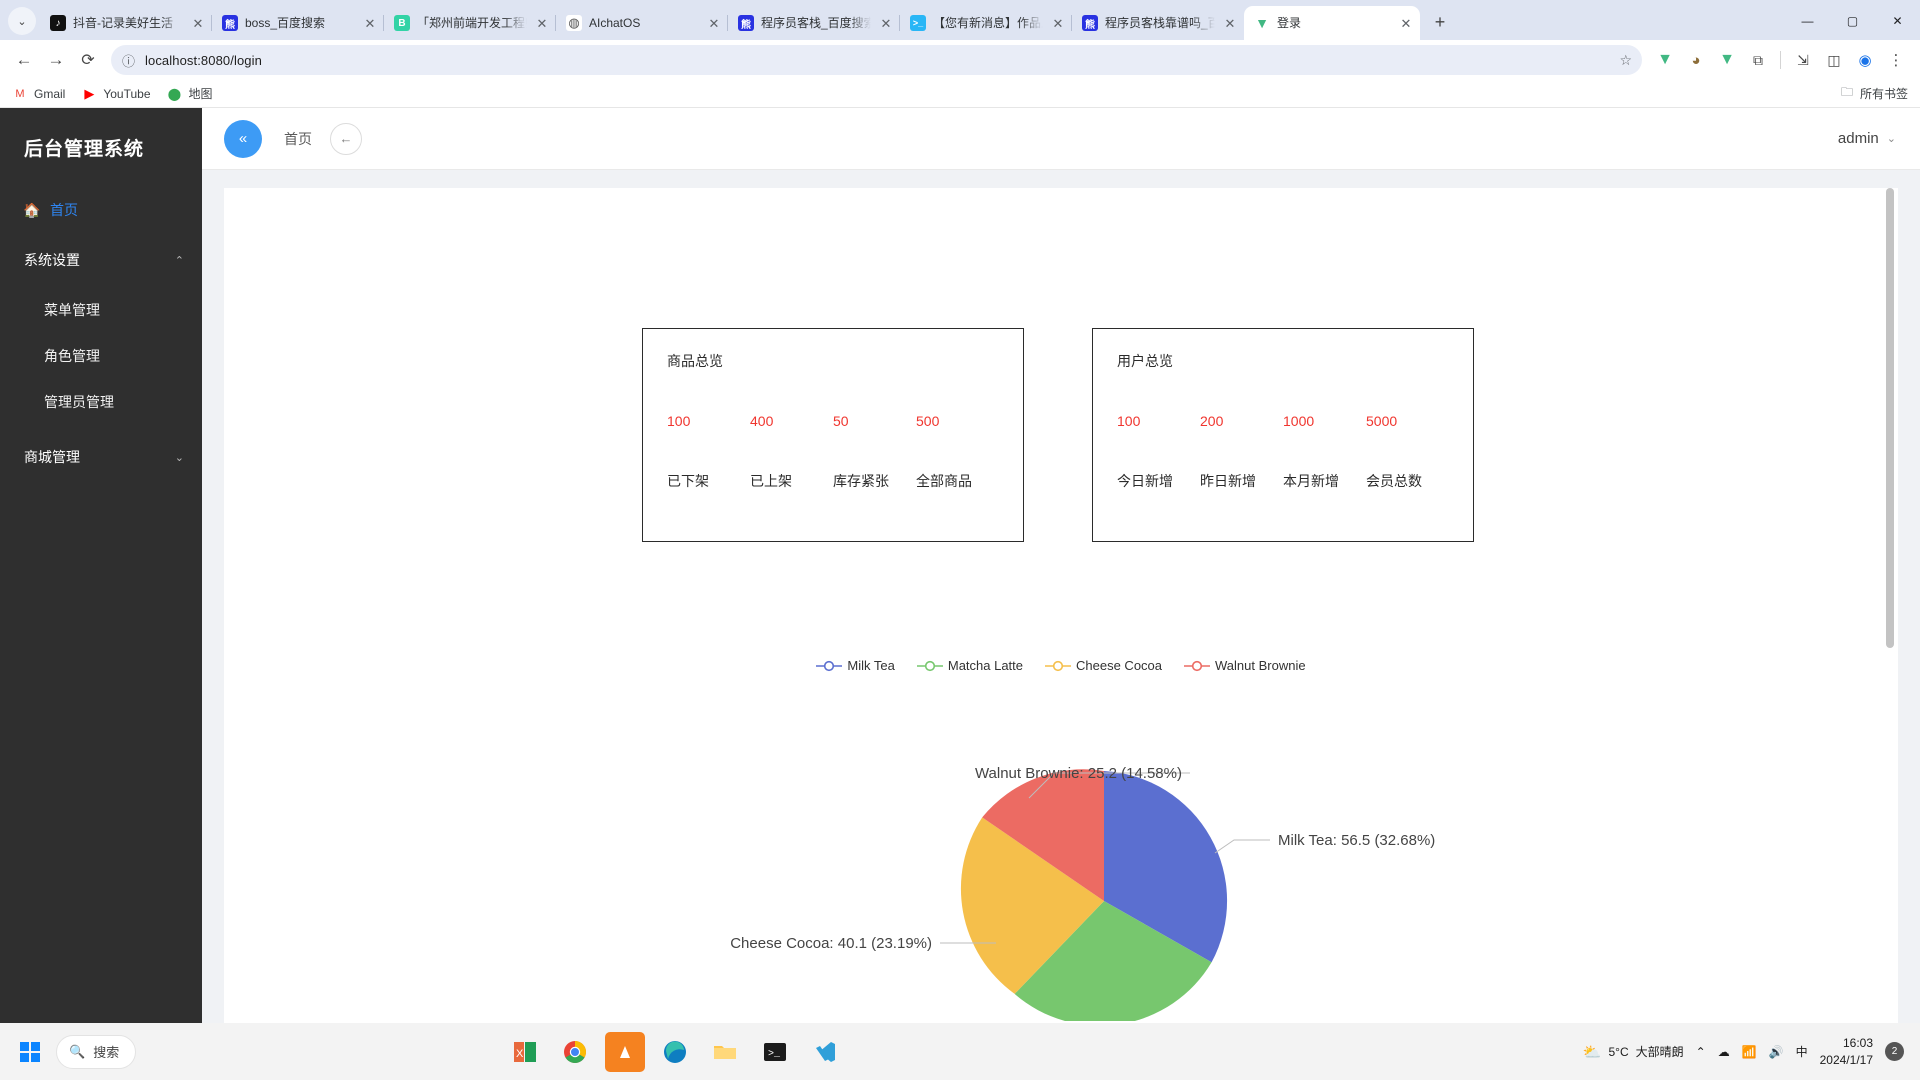 Image resolution: width=1920 pixels, height=1080 pixels. I want to click on chevron-down-icon: ⌄, so click(179, 457).